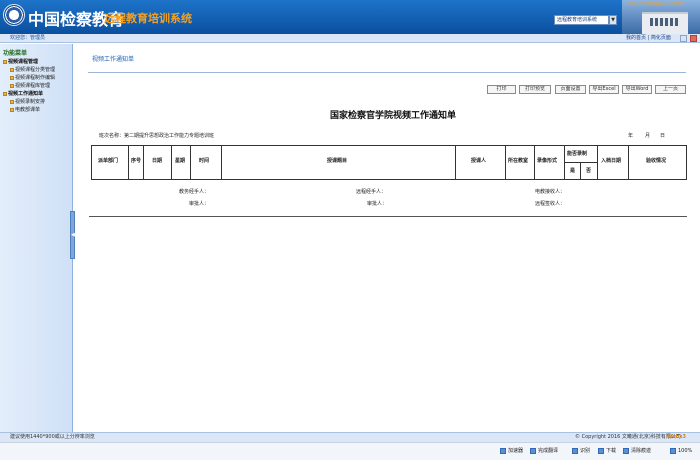  What do you see at coordinates (52, 437) in the screenshot?
I see `resolution-tip: 建议使用1440*900或以上分辨率浏览` at bounding box center [52, 437].